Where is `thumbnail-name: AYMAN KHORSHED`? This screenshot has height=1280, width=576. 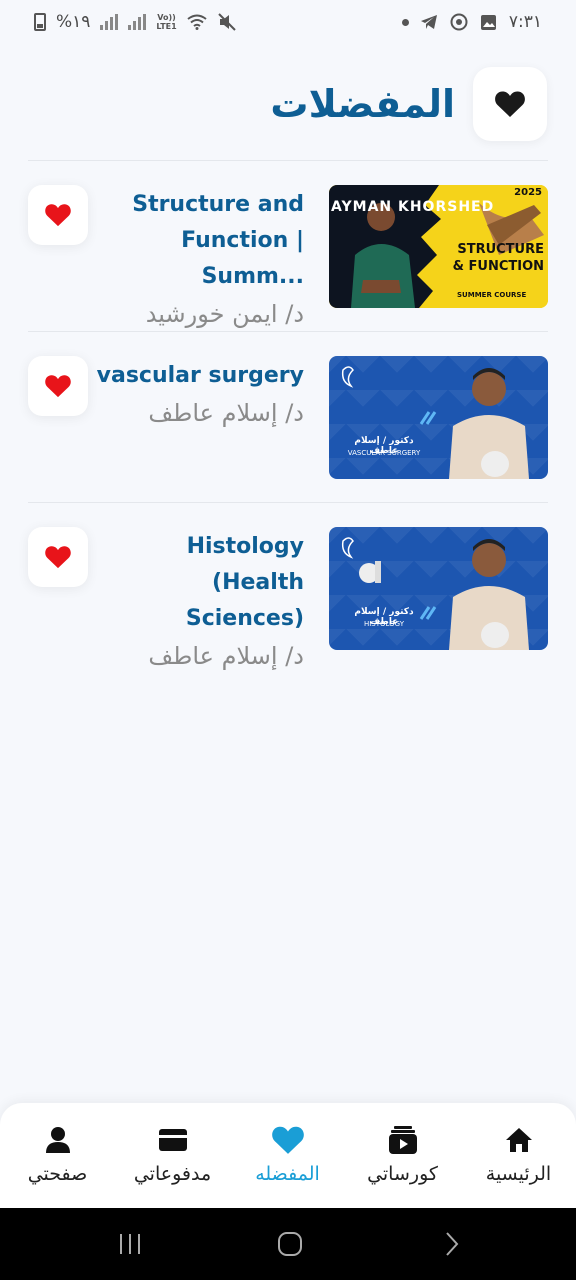
thumbnail-name: AYMAN KHORSHED is located at coordinates (413, 207).